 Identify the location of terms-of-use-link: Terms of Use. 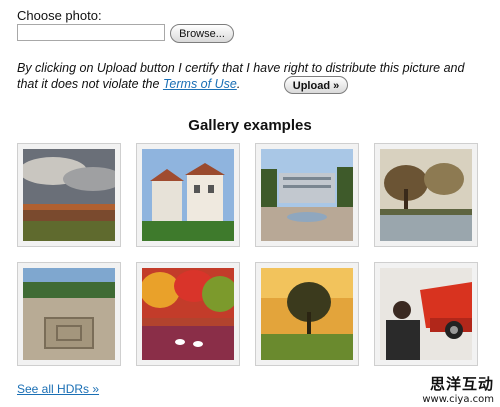
(200, 84).